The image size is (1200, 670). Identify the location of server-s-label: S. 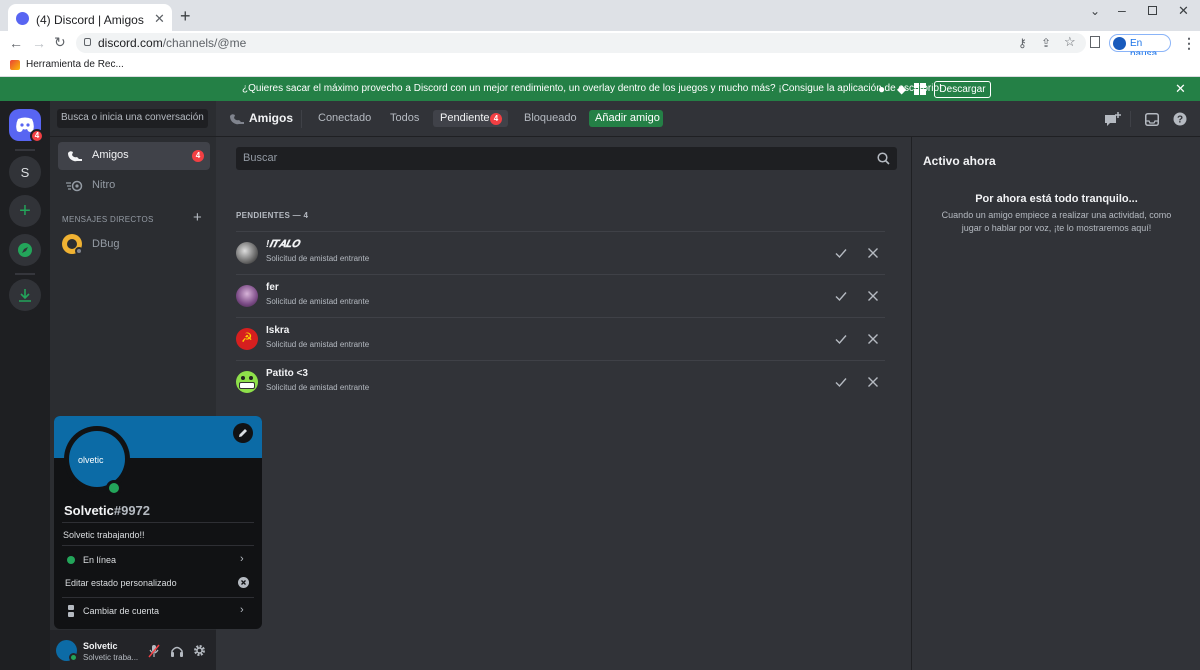
(25, 172).